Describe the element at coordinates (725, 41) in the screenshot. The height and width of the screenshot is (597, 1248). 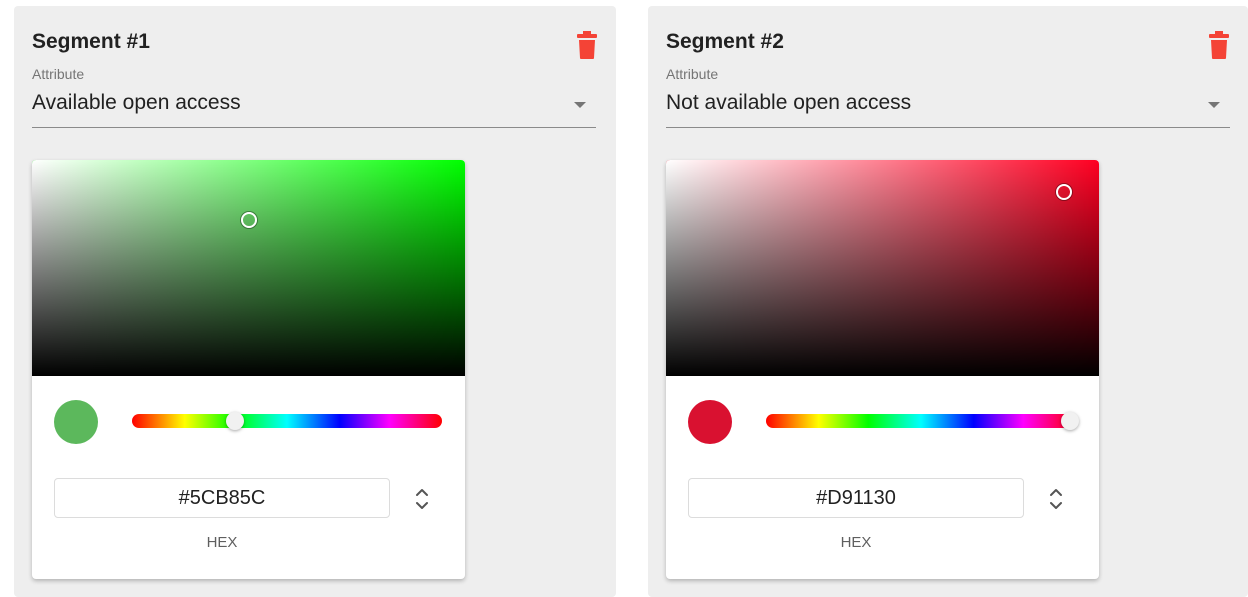
I see `segment-title: Segment #2` at that location.